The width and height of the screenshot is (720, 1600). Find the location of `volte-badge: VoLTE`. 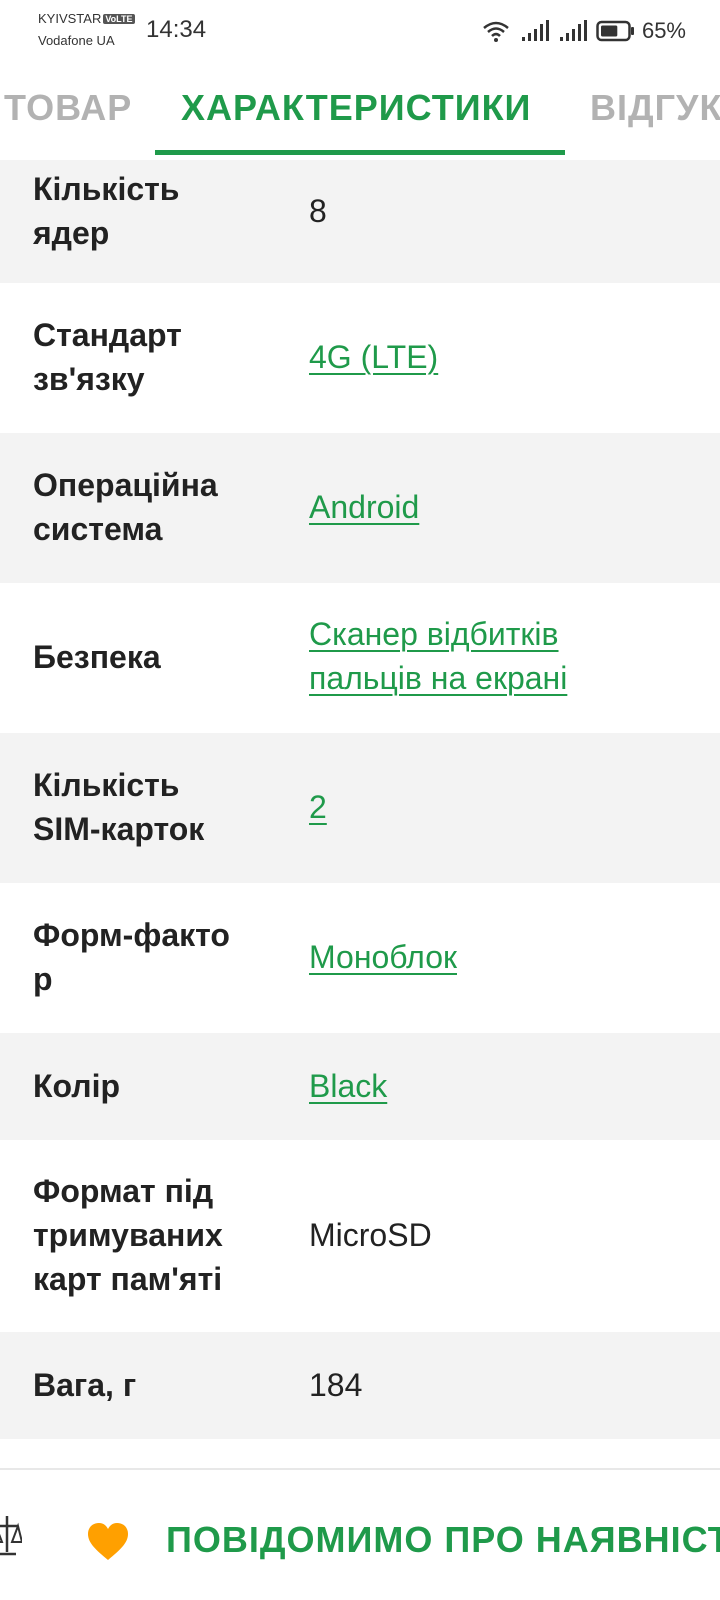

volte-badge: VoLTE is located at coordinates (119, 19).